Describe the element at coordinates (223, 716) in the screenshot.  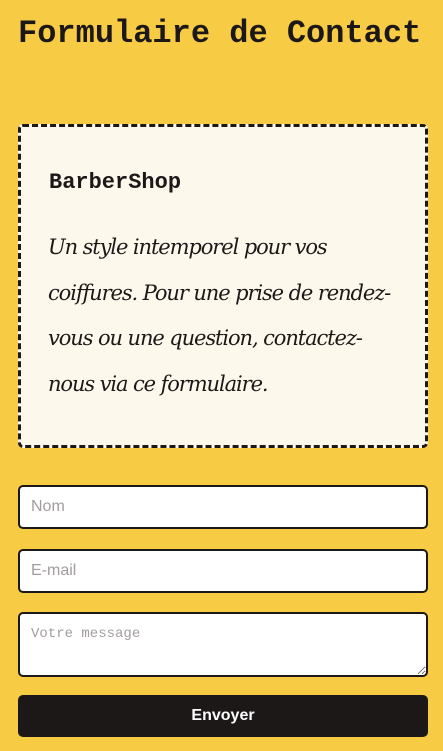
I see `submit-button: Envoyer` at that location.